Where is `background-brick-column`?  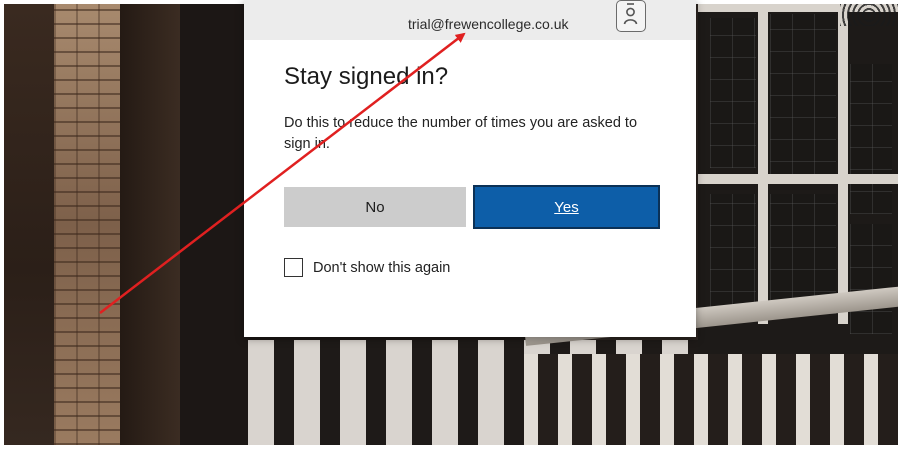 background-brick-column is located at coordinates (87, 224).